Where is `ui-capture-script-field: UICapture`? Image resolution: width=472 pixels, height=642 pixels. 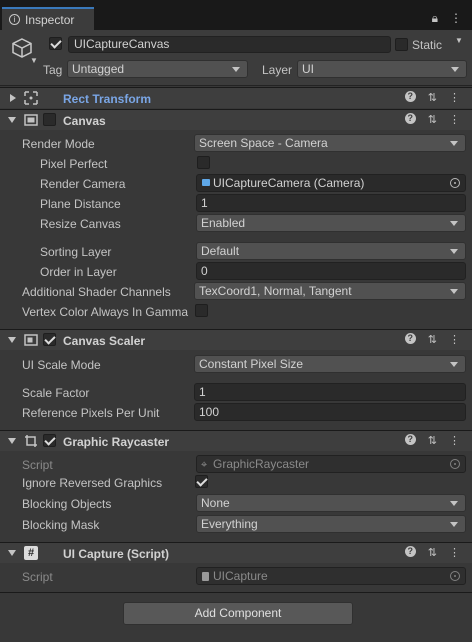
ui-capture-script-field: UICapture is located at coordinates (331, 576).